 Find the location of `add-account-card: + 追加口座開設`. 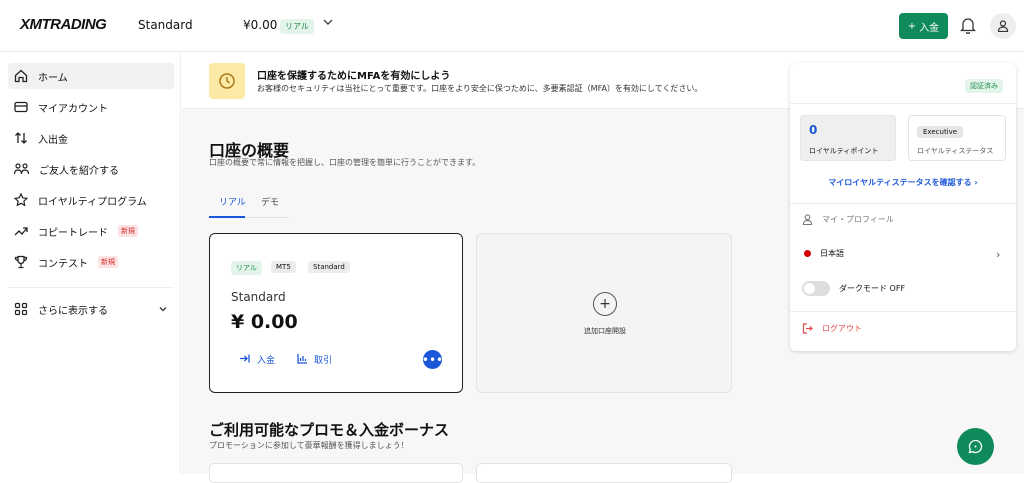

add-account-card: + 追加口座開設 is located at coordinates (604, 313).